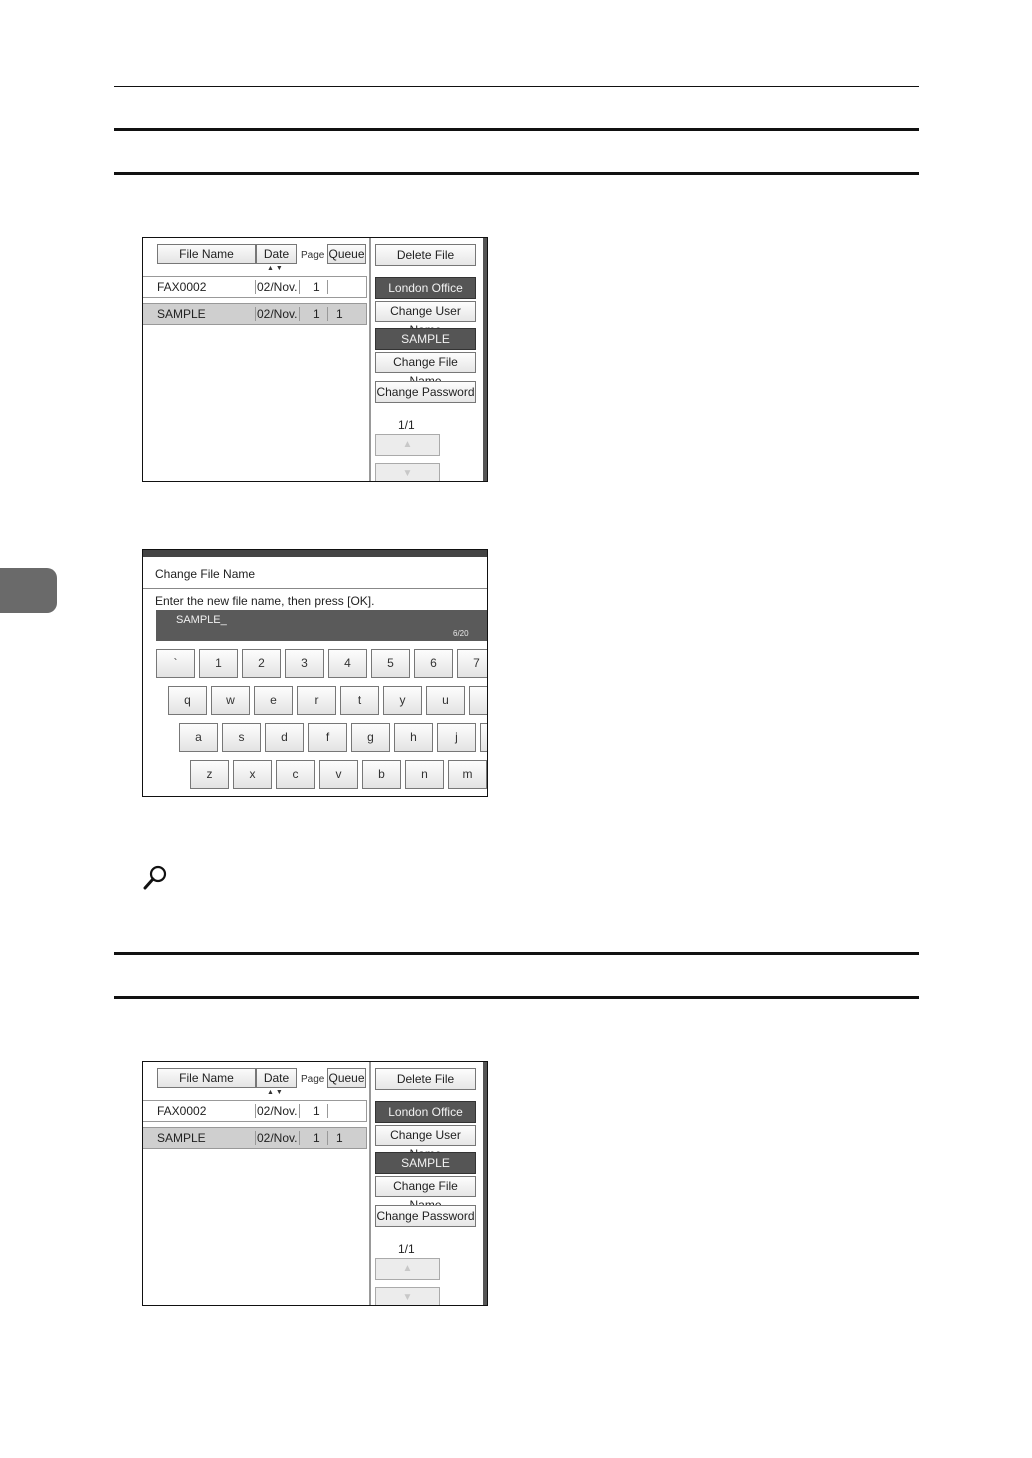 The image size is (1032, 1458). Describe the element at coordinates (472, 663) in the screenshot. I see `key-button: 7` at that location.